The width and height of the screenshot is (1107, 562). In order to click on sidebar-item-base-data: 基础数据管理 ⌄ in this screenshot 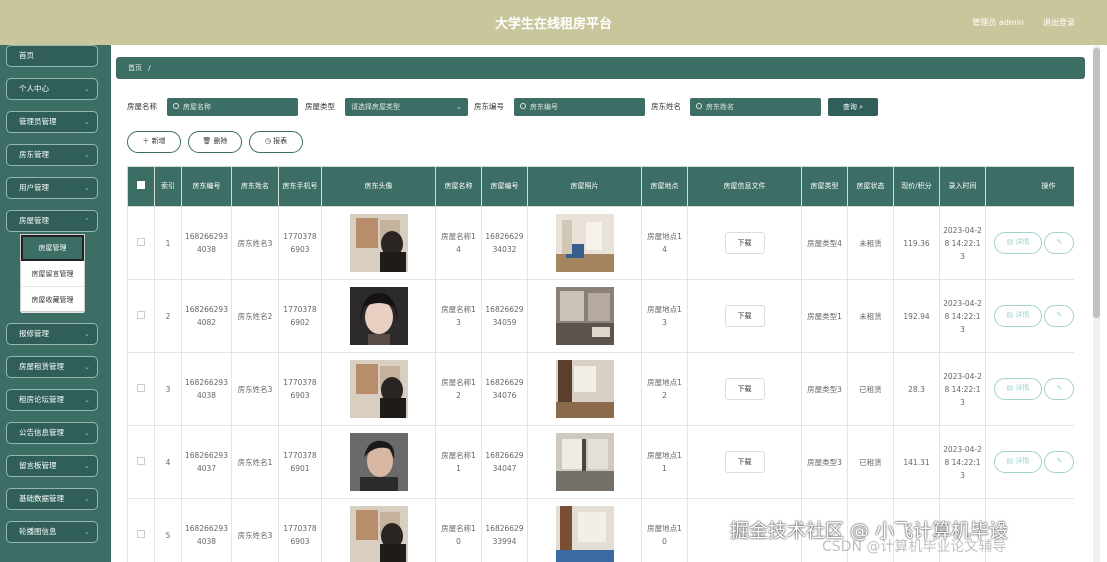, I will do `click(52, 499)`.